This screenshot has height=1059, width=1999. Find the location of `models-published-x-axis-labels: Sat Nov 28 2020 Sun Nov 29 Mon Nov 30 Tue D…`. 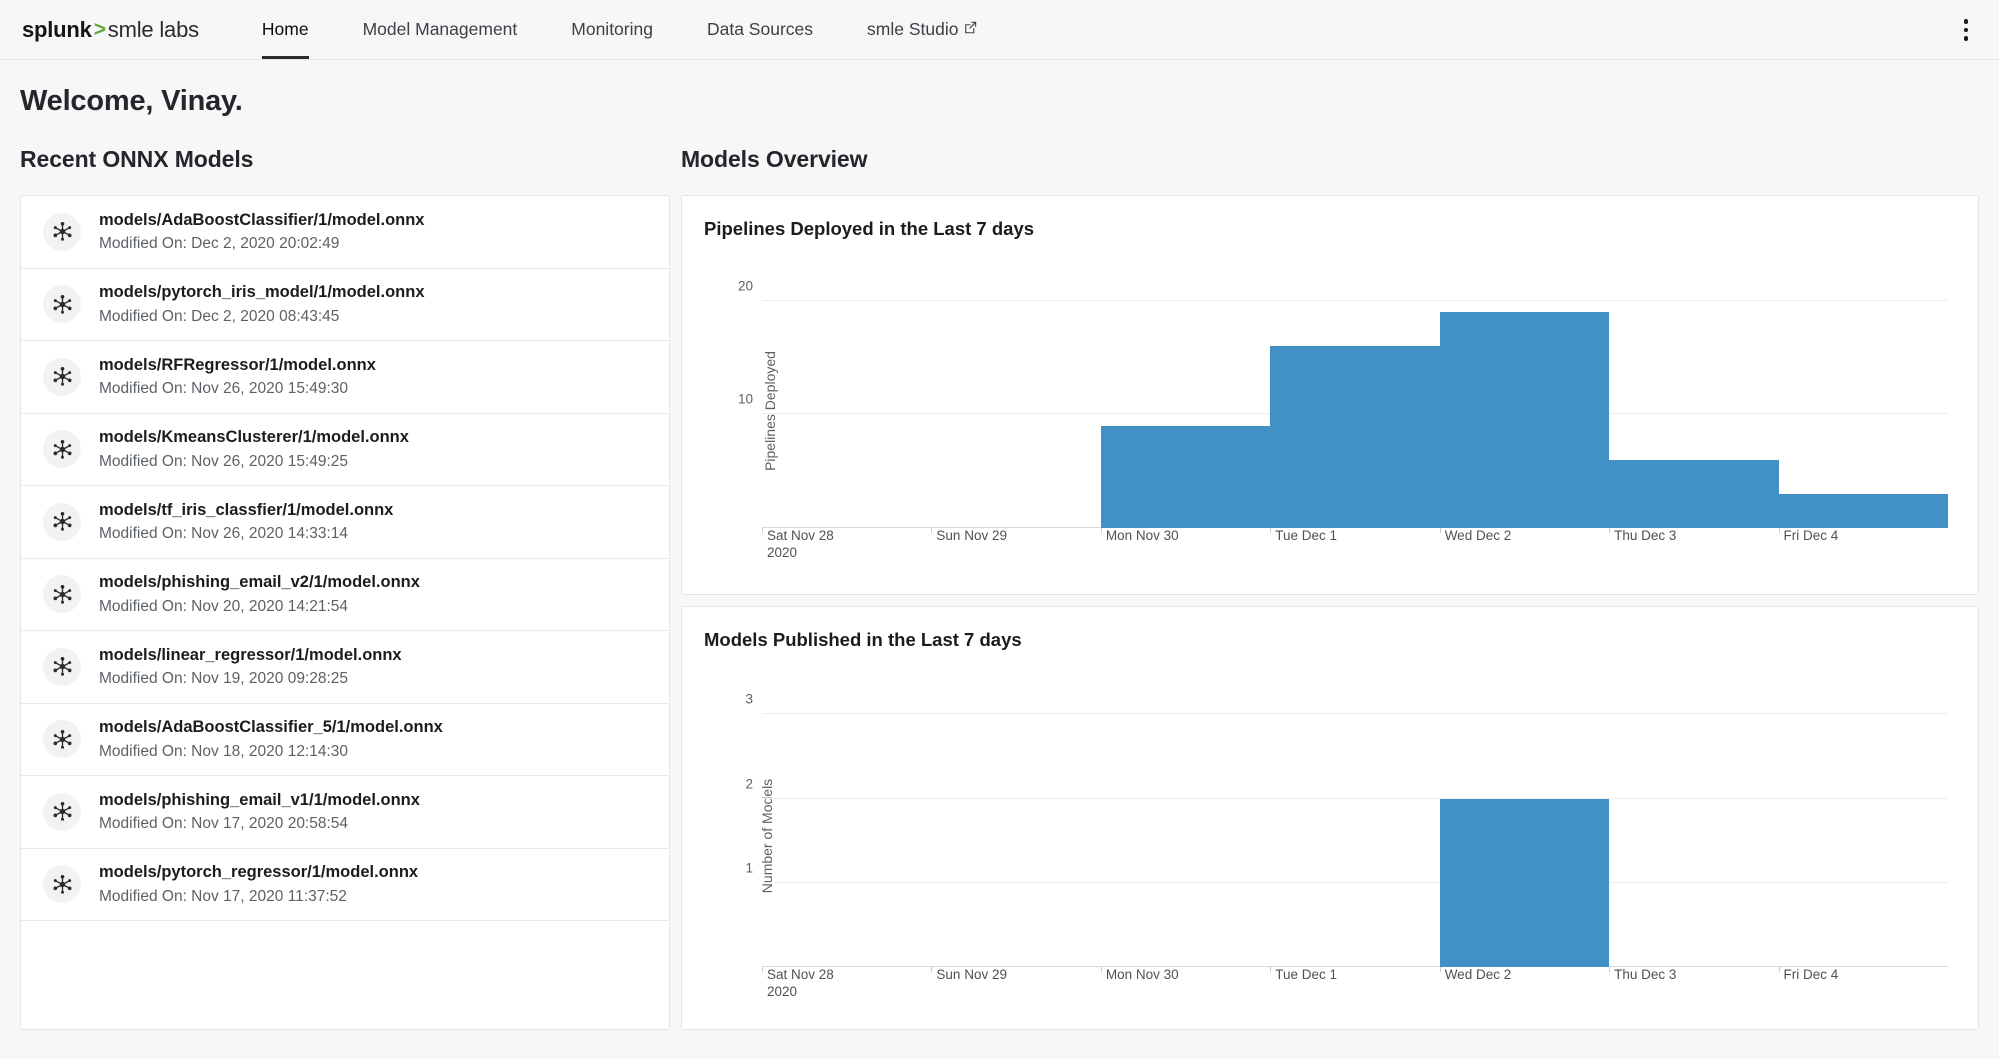

models-published-x-axis-labels: Sat Nov 28 2020 Sun Nov 29 Mon Nov 30 Tue D… is located at coordinates (1355, 984).